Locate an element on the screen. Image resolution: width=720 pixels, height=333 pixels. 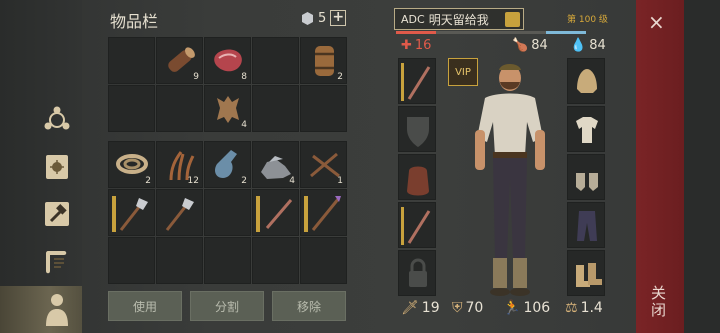
left-nav is located at coordinates (41, 166).